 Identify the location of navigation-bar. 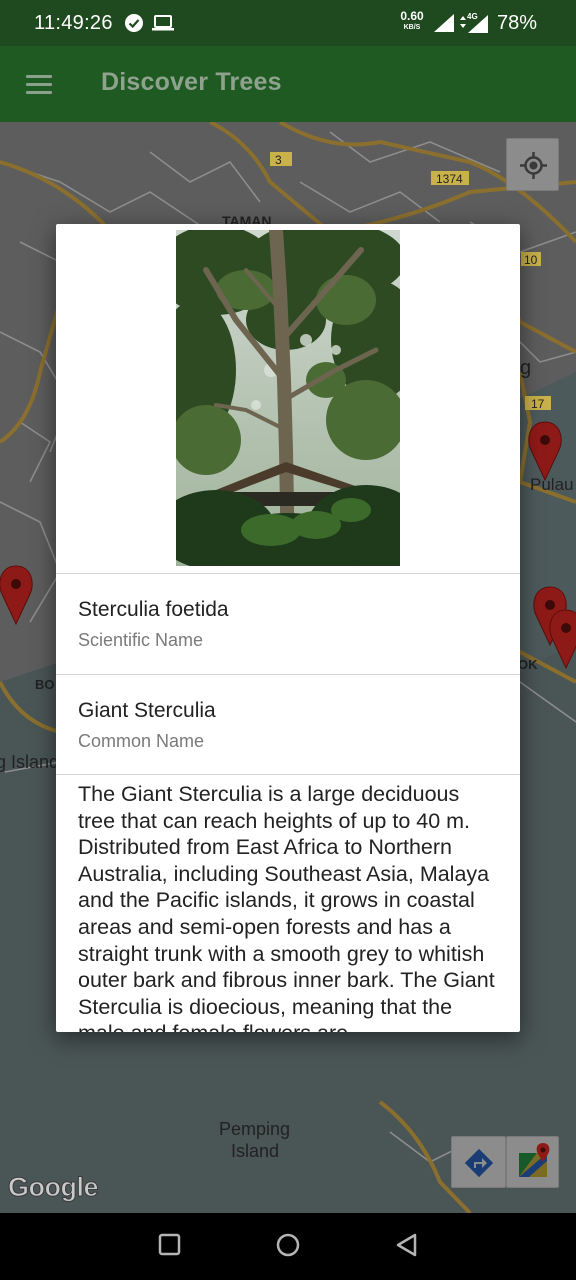
(288, 1246).